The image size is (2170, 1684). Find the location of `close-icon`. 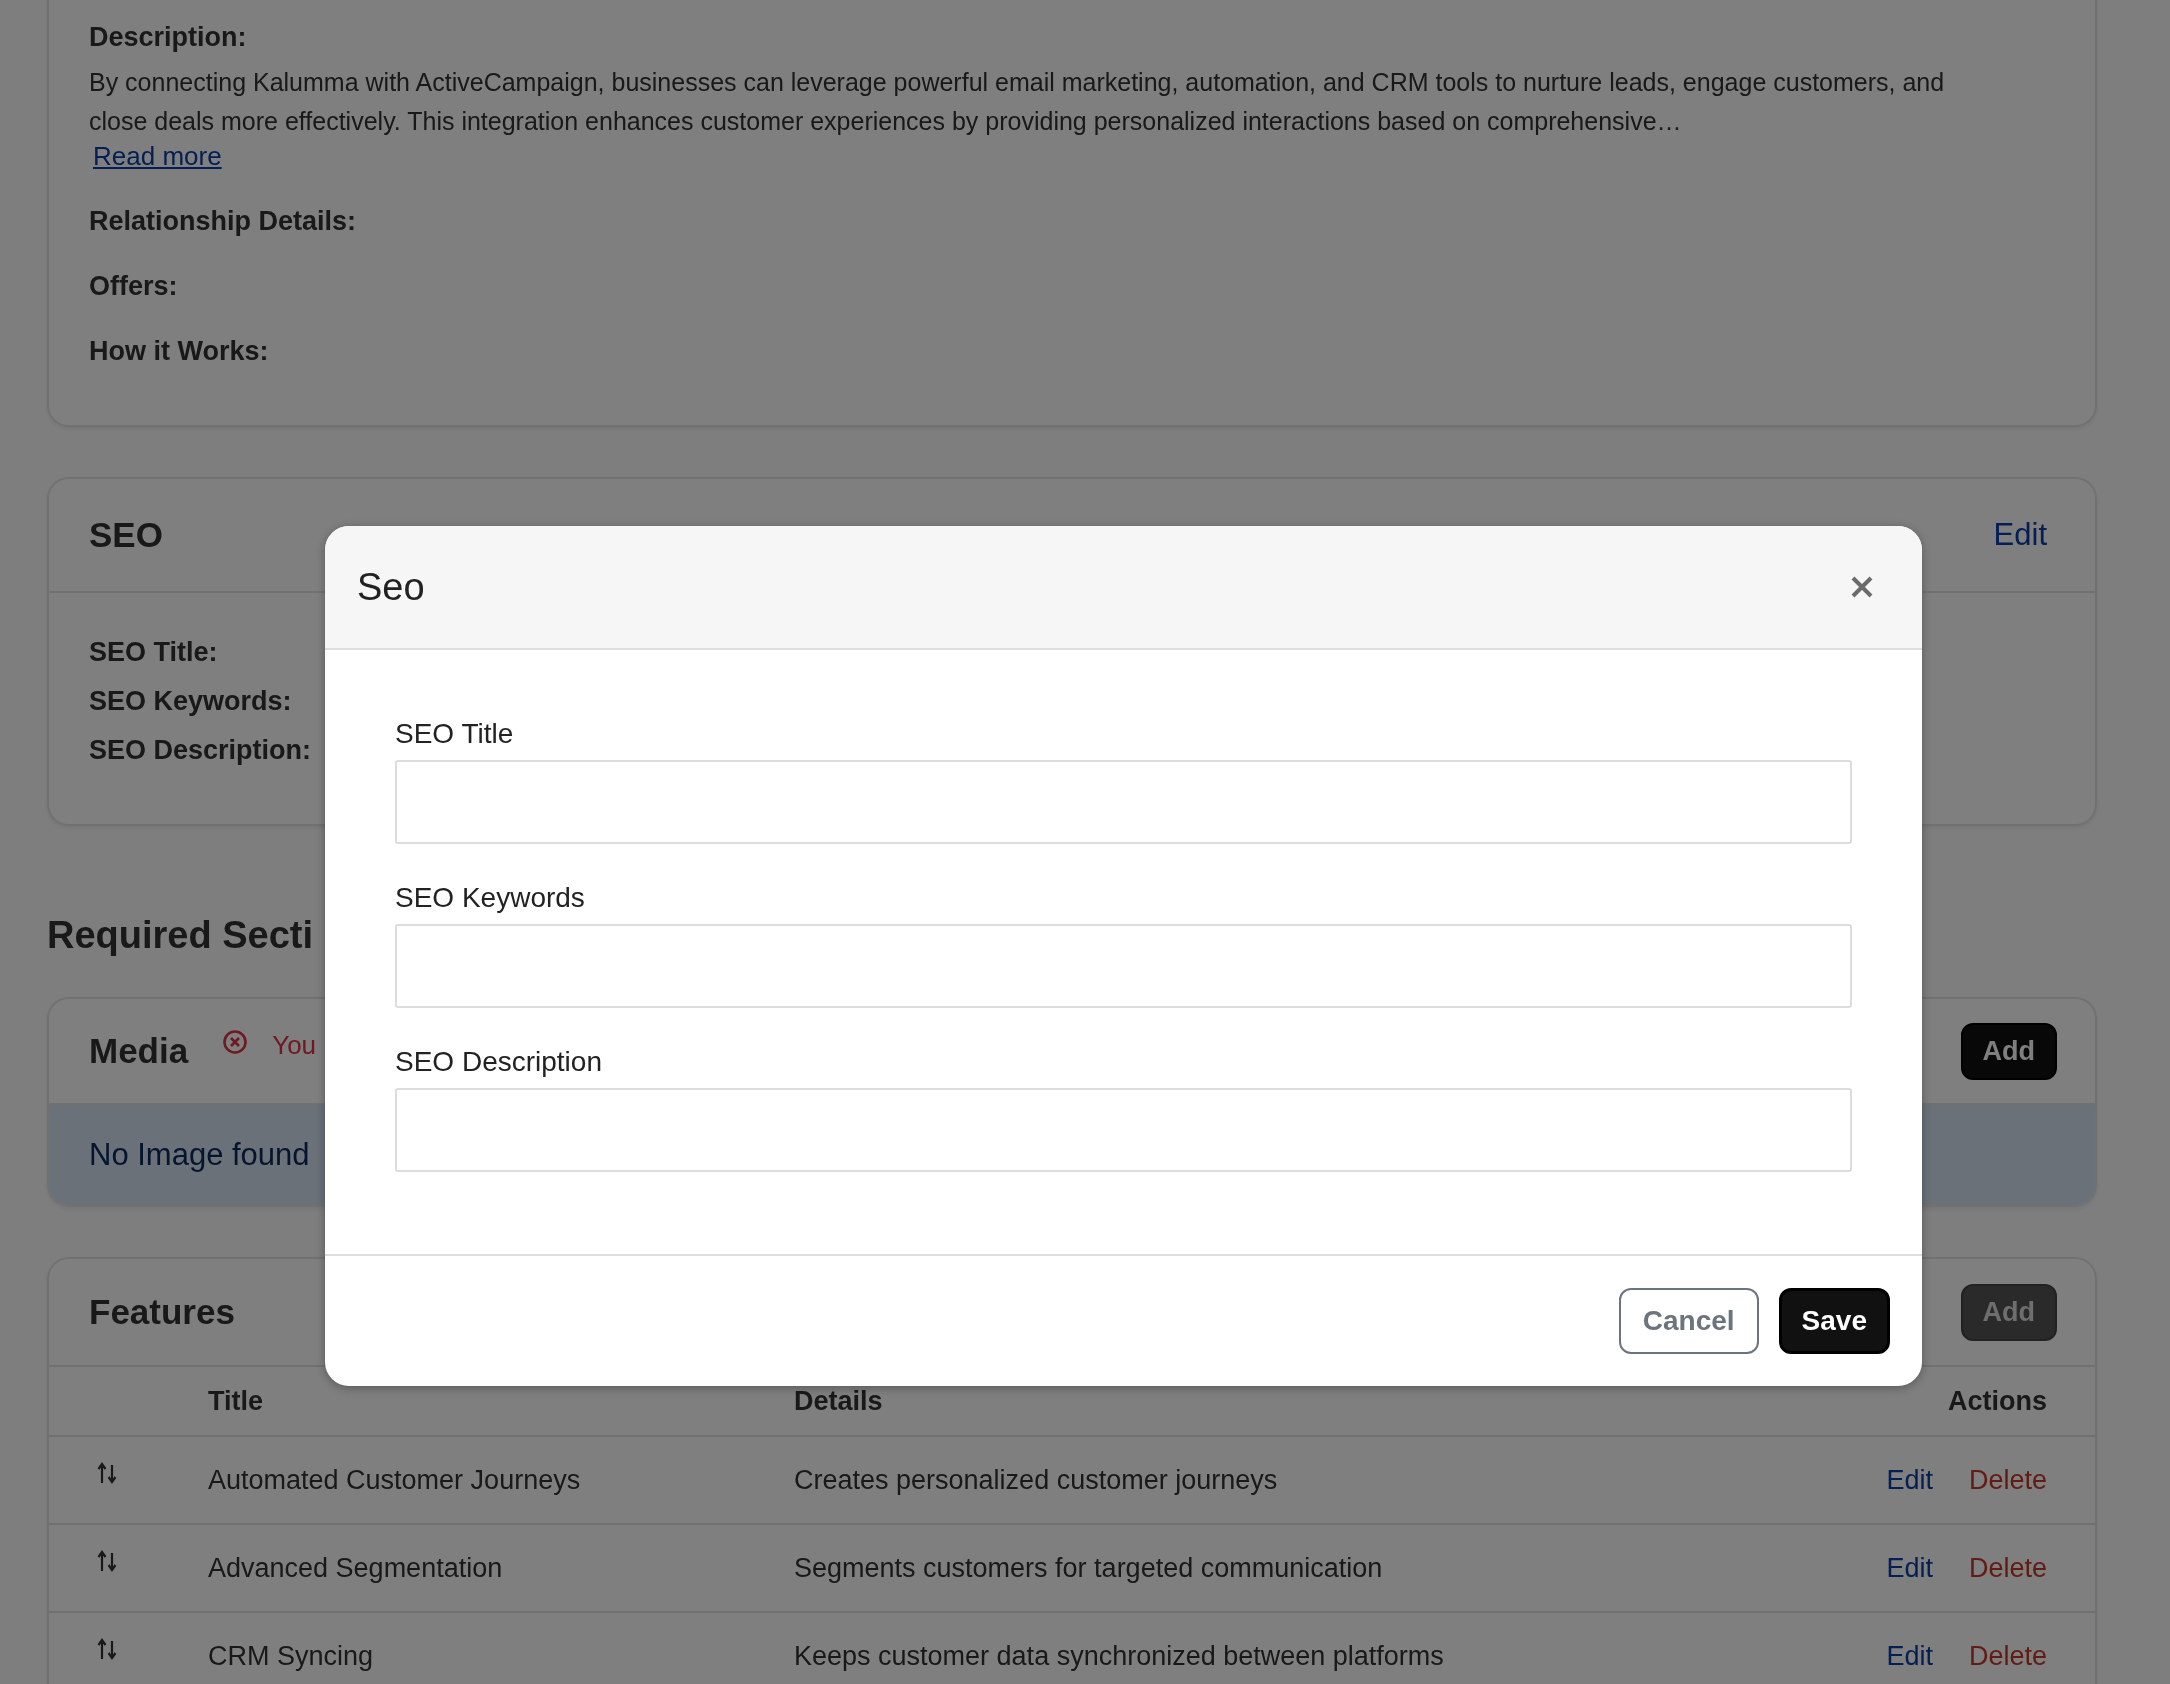

close-icon is located at coordinates (1862, 587).